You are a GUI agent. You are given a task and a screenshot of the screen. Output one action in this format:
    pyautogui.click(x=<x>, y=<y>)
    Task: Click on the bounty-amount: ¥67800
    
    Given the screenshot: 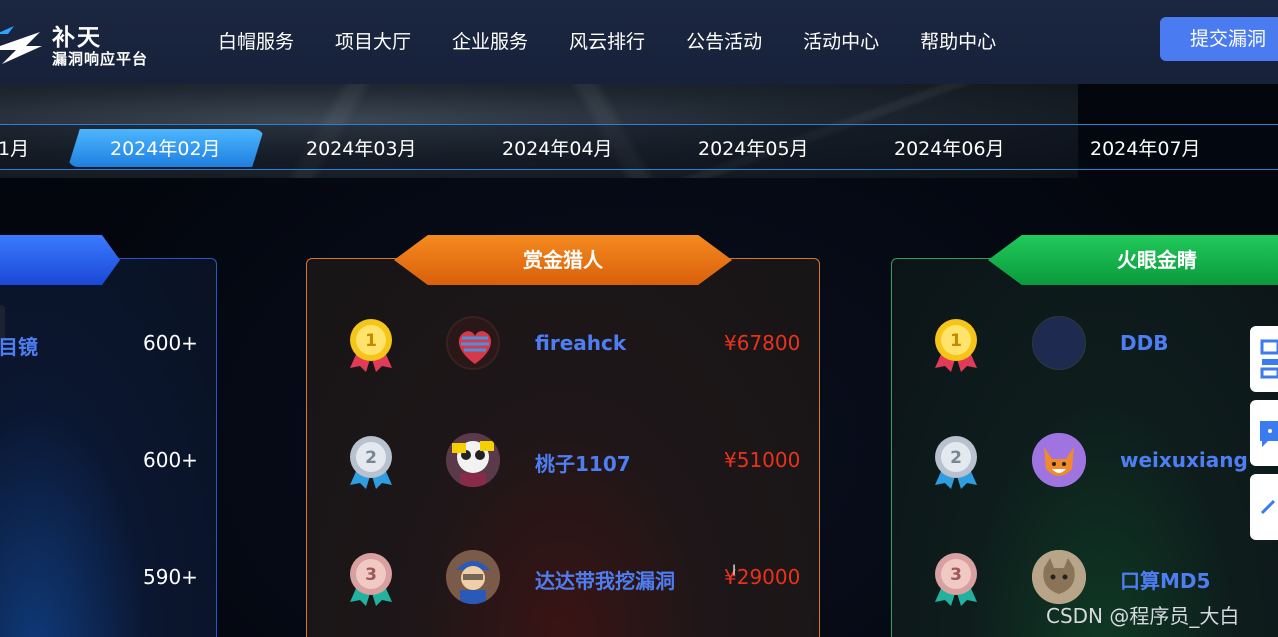 What is the action you would take?
    pyautogui.click(x=762, y=343)
    